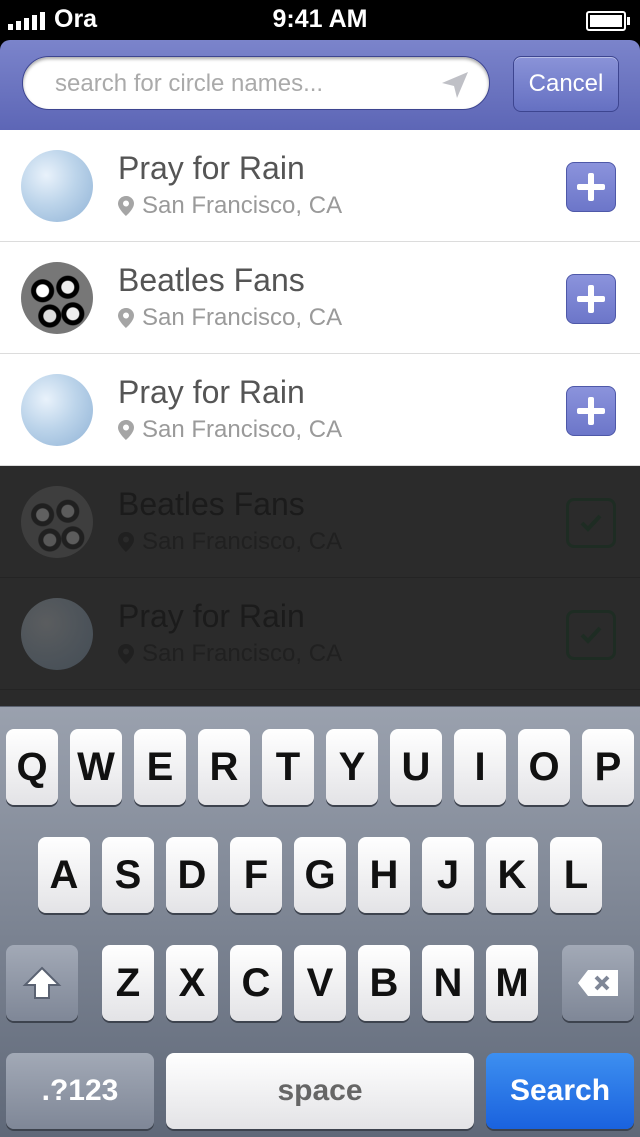  I want to click on key-j: J, so click(448, 875).